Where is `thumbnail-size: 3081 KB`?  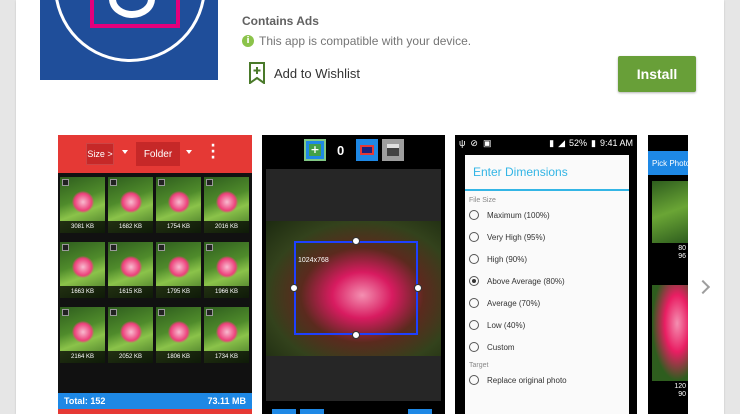
thumbnail-size: 3081 KB is located at coordinates (82, 227).